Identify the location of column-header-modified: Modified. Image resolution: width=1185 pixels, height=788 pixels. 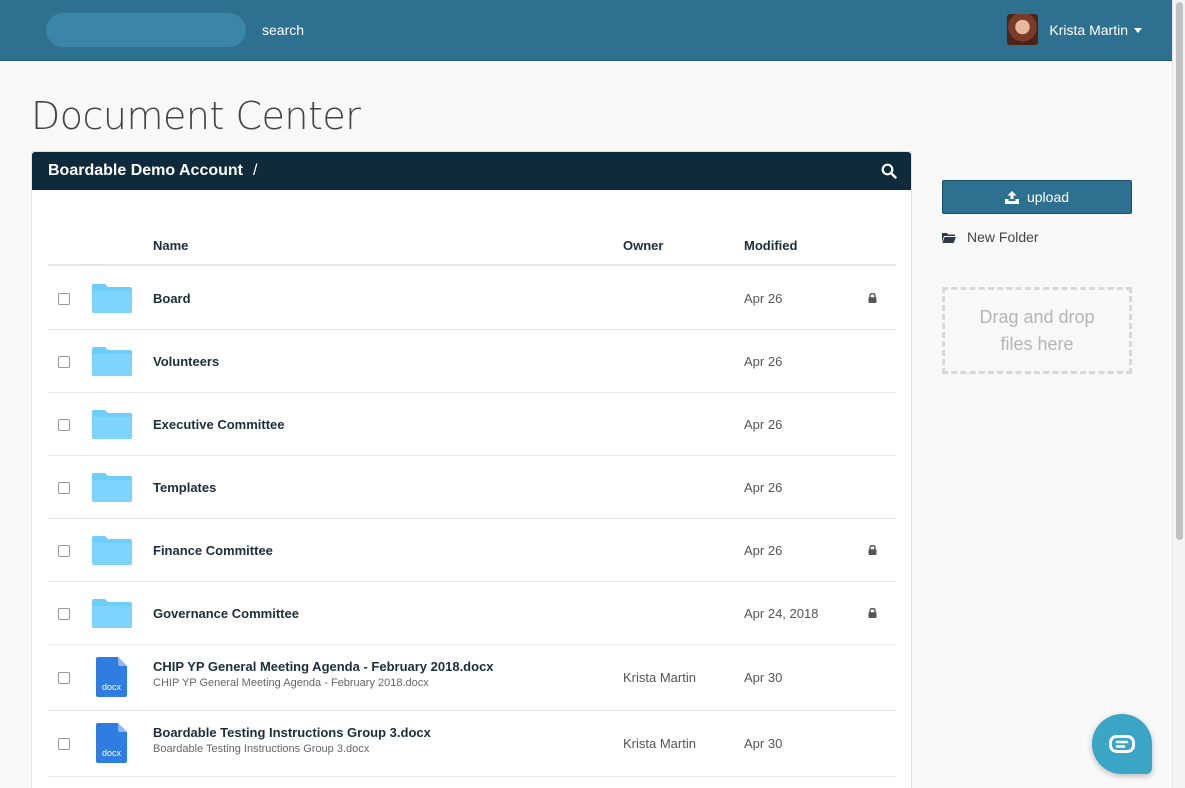
(770, 245).